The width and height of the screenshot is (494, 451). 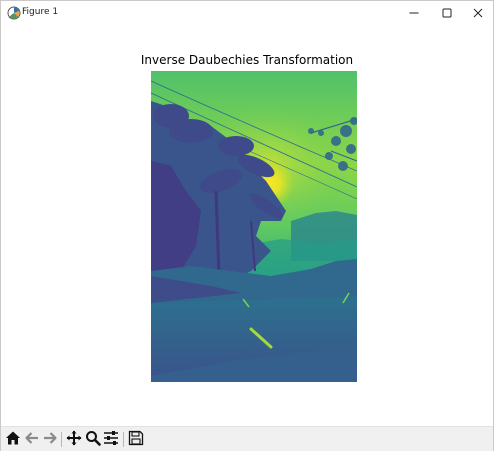 I want to click on zoom-icon, so click(x=93, y=440).